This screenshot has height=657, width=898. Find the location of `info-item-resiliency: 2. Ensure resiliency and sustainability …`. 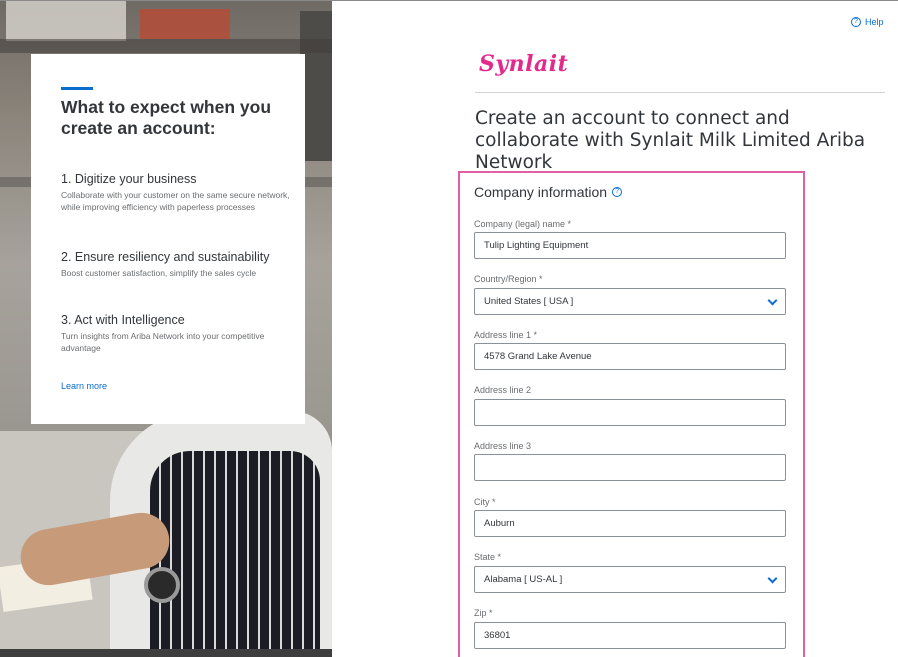

info-item-resiliency: 2. Ensure resiliency and sustainability … is located at coordinates (178, 264).